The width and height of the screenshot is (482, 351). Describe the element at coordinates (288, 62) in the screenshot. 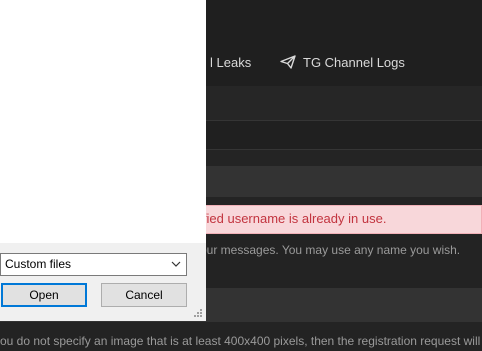

I see `paper-plane-icon` at that location.